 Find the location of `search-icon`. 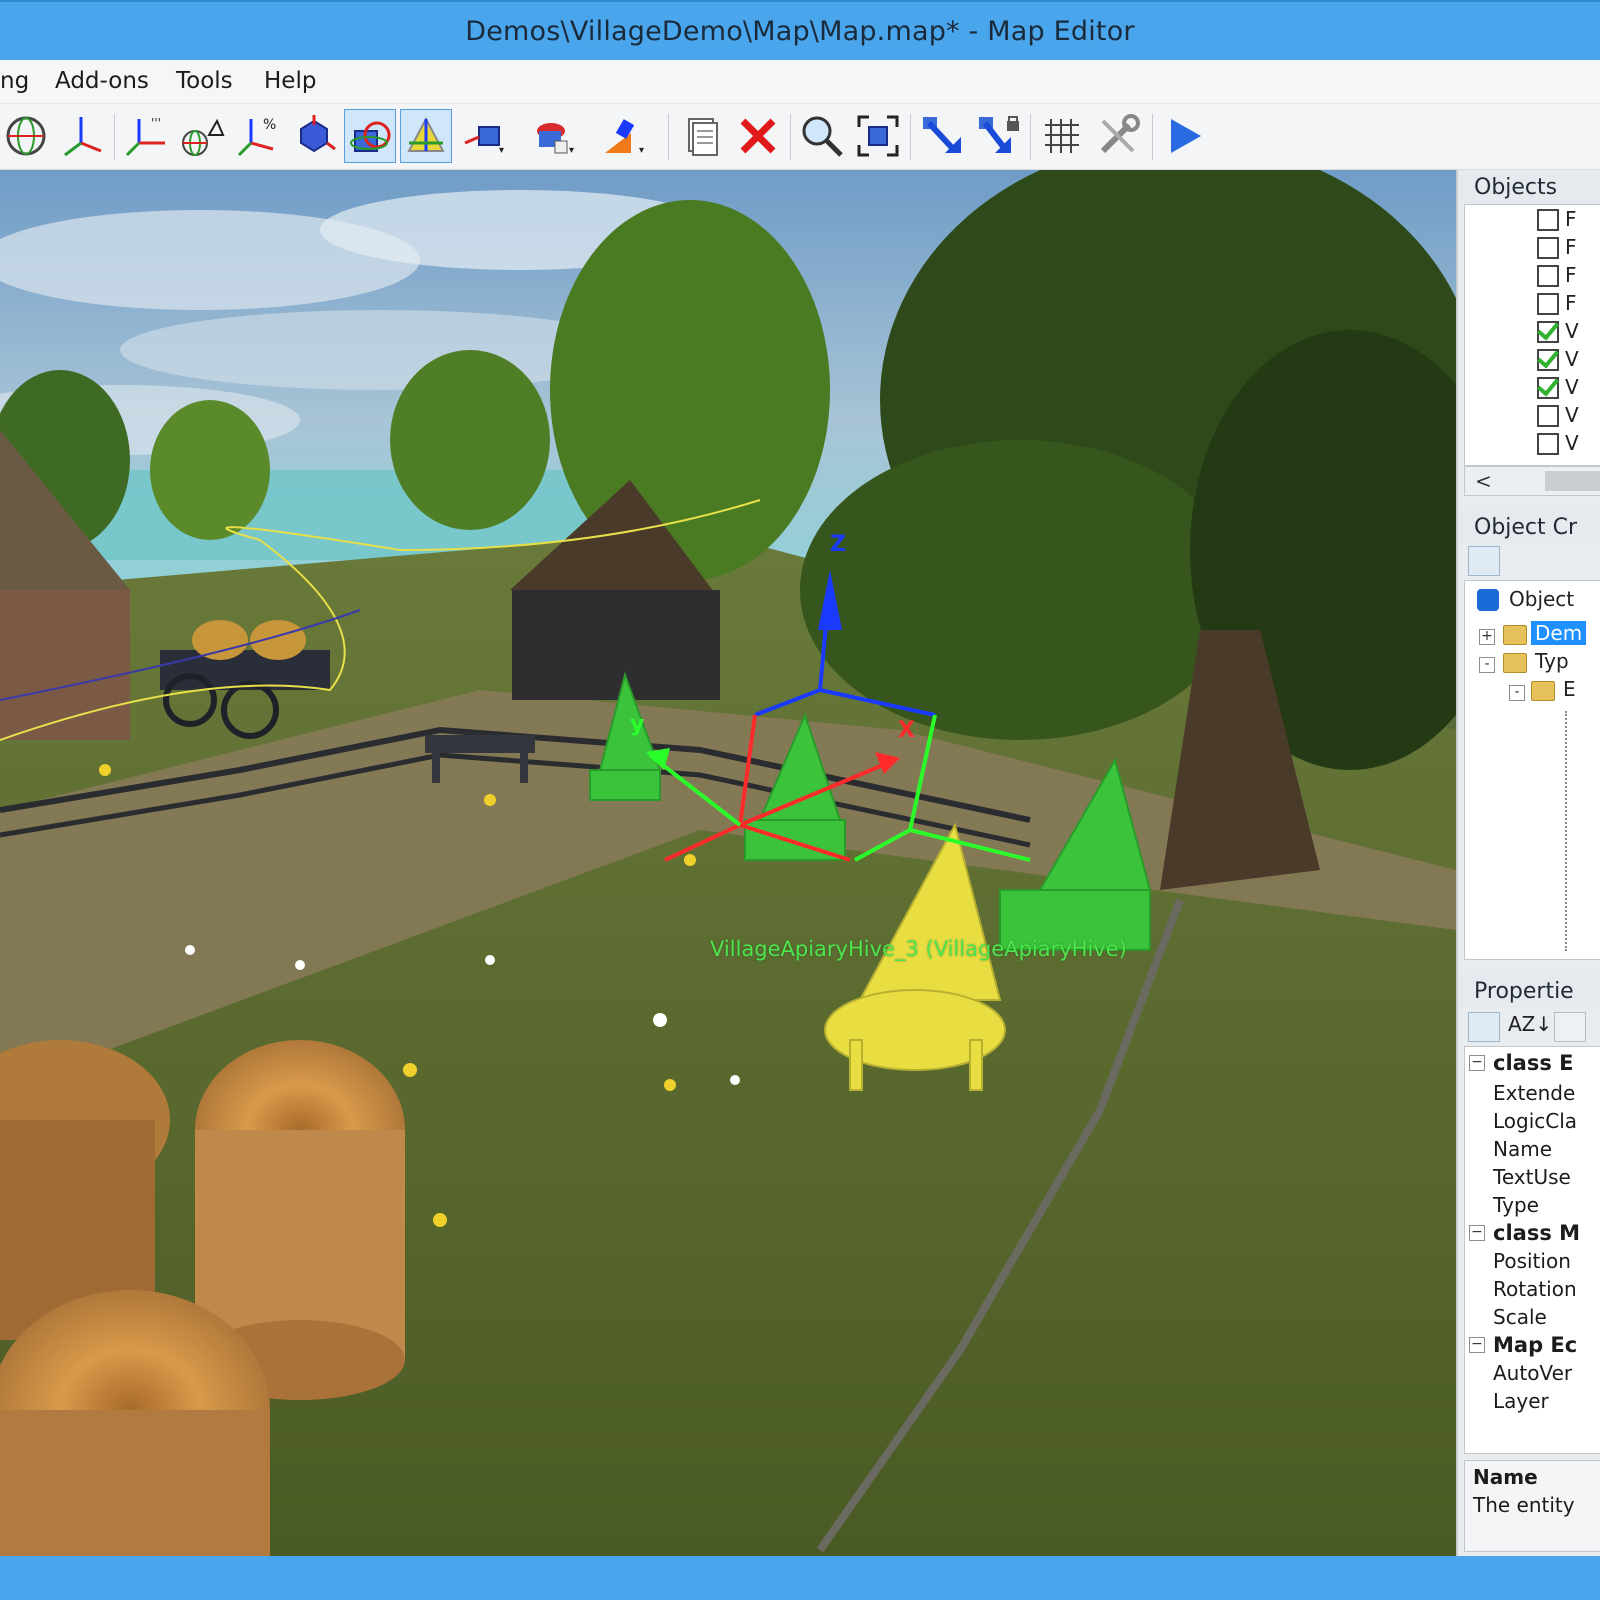

search-icon is located at coordinates (822, 136).